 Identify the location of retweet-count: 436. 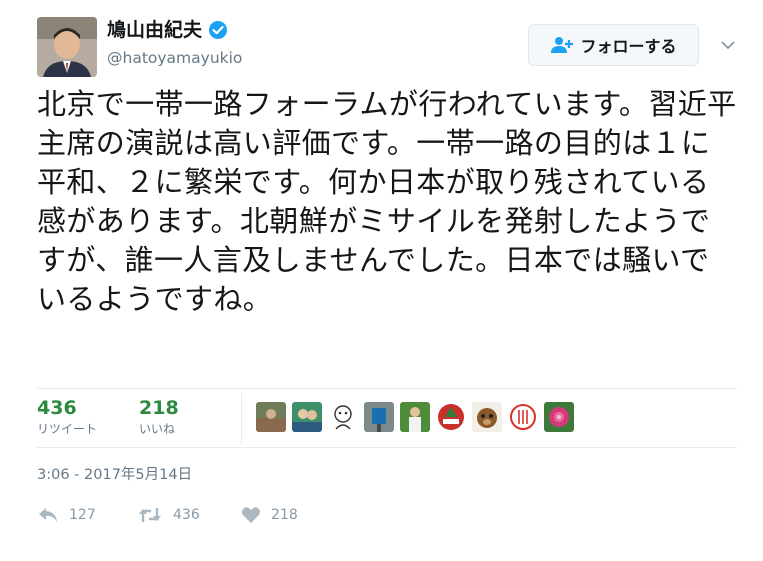
(57, 408).